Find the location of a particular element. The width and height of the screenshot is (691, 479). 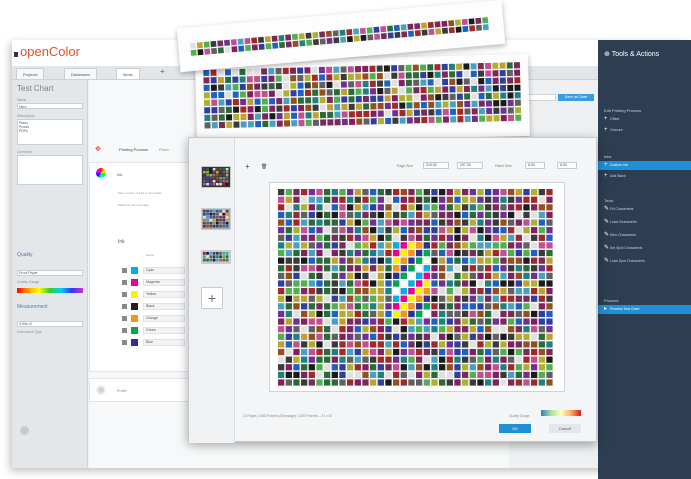

tools-action-label: Add Black is located at coordinates (618, 176).